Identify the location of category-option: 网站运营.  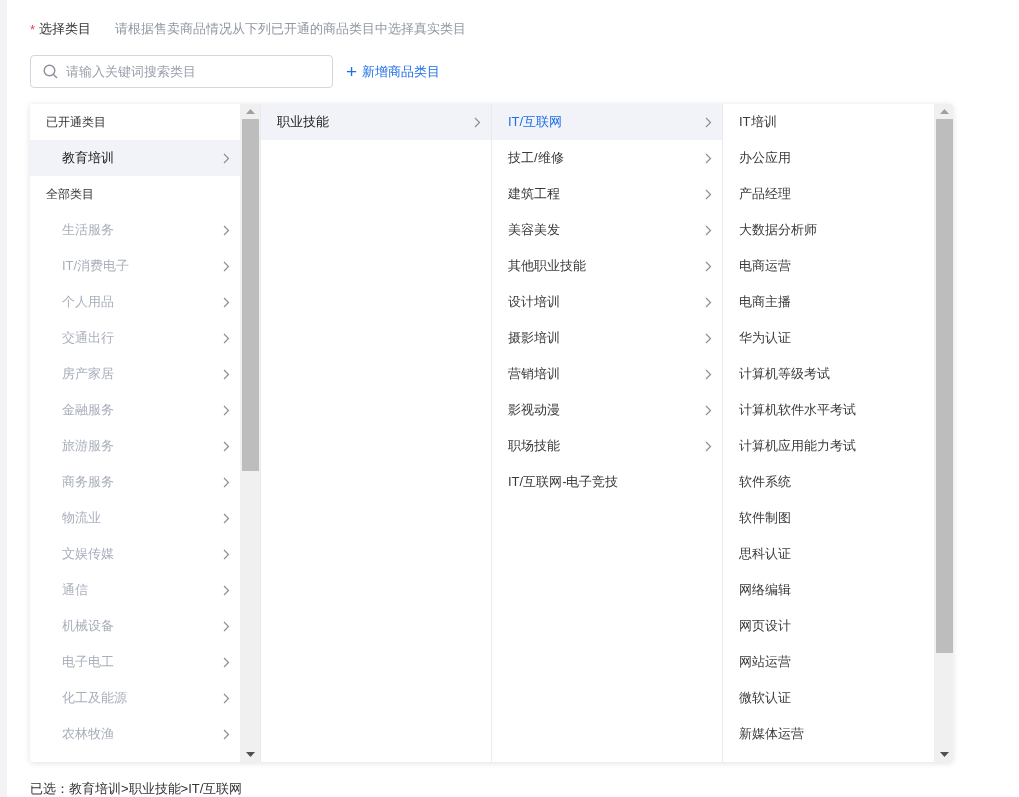
(828, 662).